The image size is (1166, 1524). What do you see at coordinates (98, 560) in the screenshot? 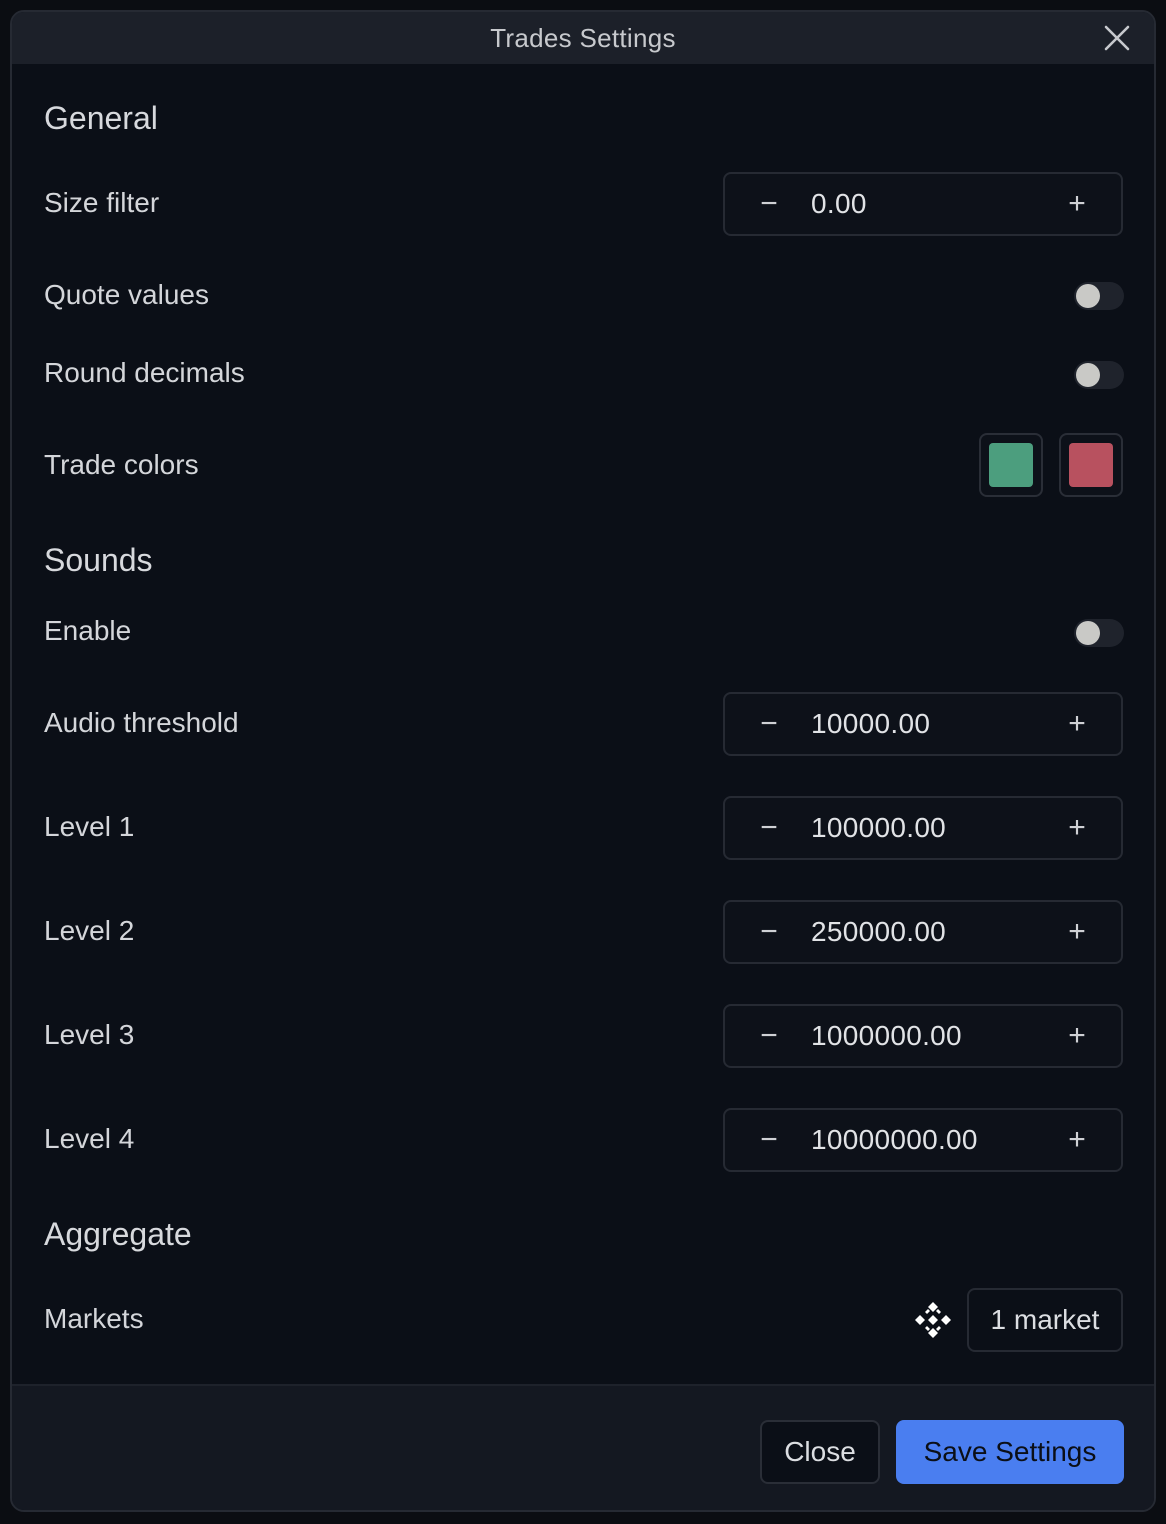
I see `sounds-heading: Sounds` at bounding box center [98, 560].